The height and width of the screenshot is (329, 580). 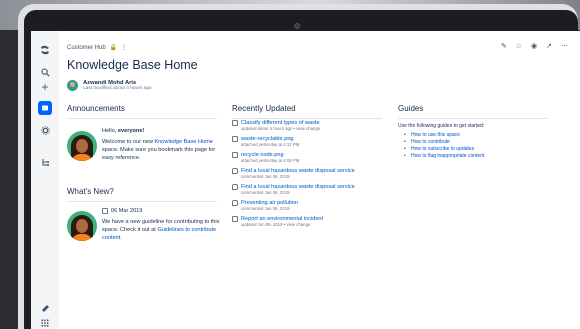 What do you see at coordinates (82, 146) in the screenshot?
I see `announcement-avatar` at bounding box center [82, 146].